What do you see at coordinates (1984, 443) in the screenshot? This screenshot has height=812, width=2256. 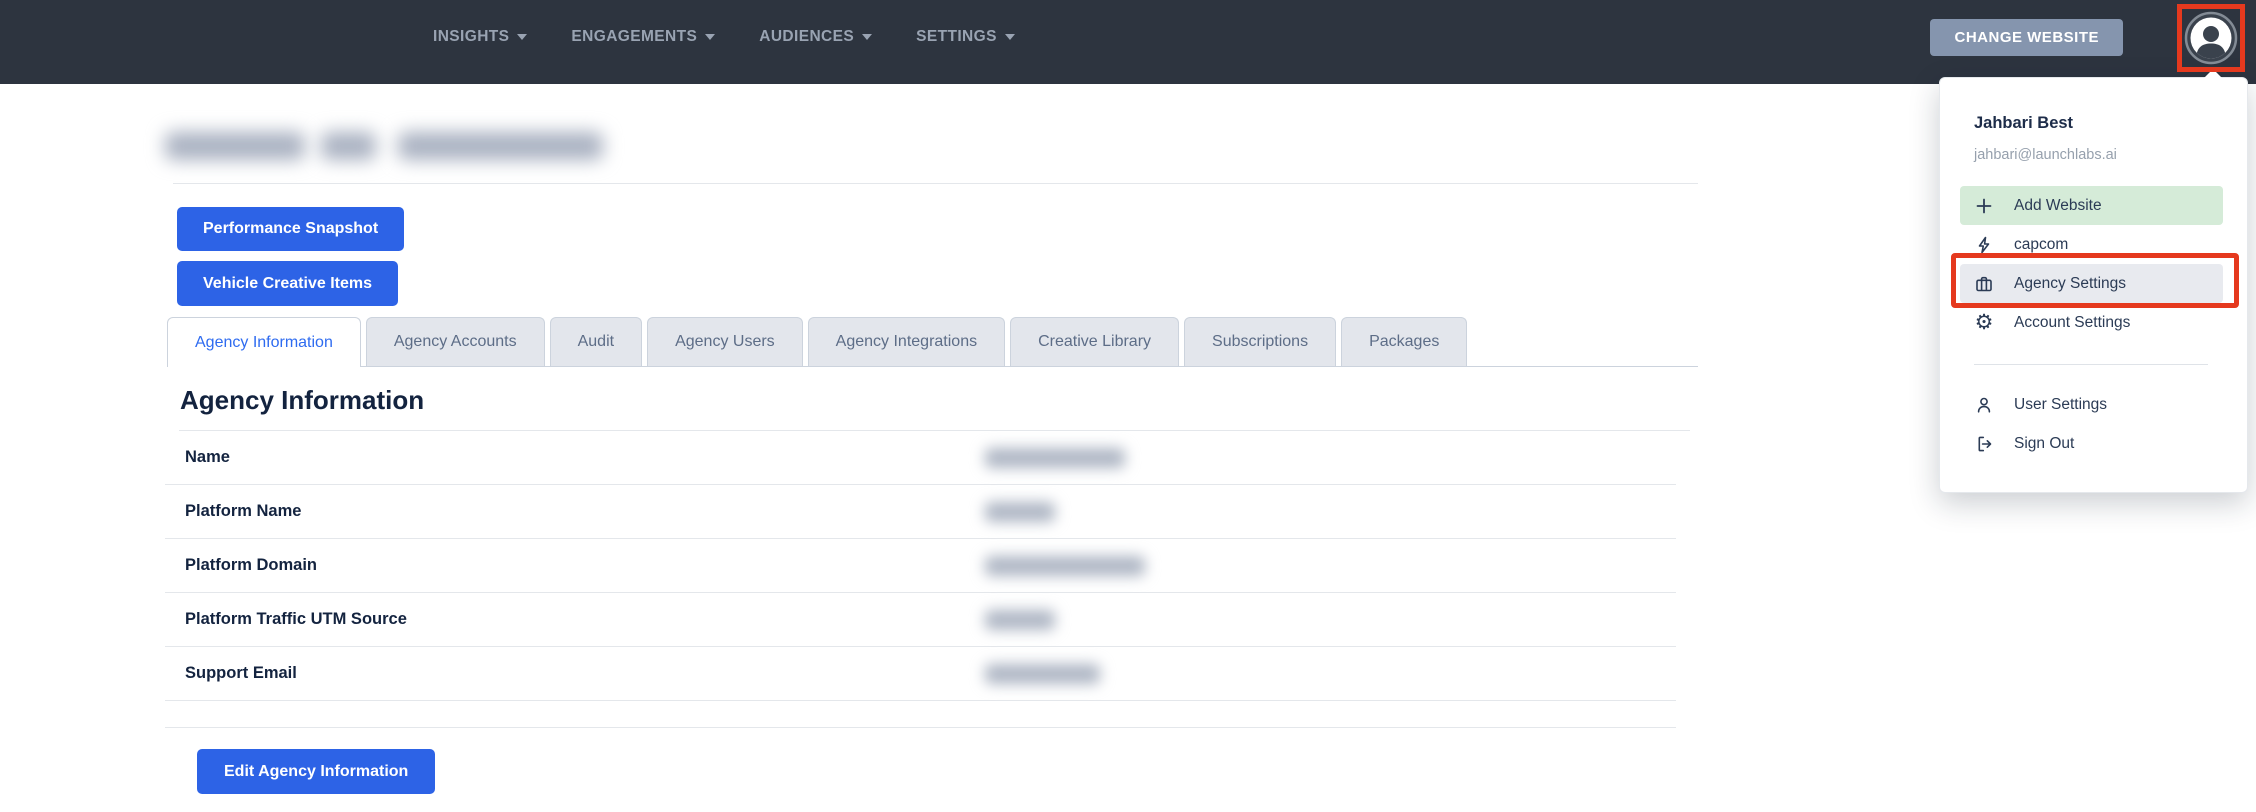 I see `sign-out-icon` at bounding box center [1984, 443].